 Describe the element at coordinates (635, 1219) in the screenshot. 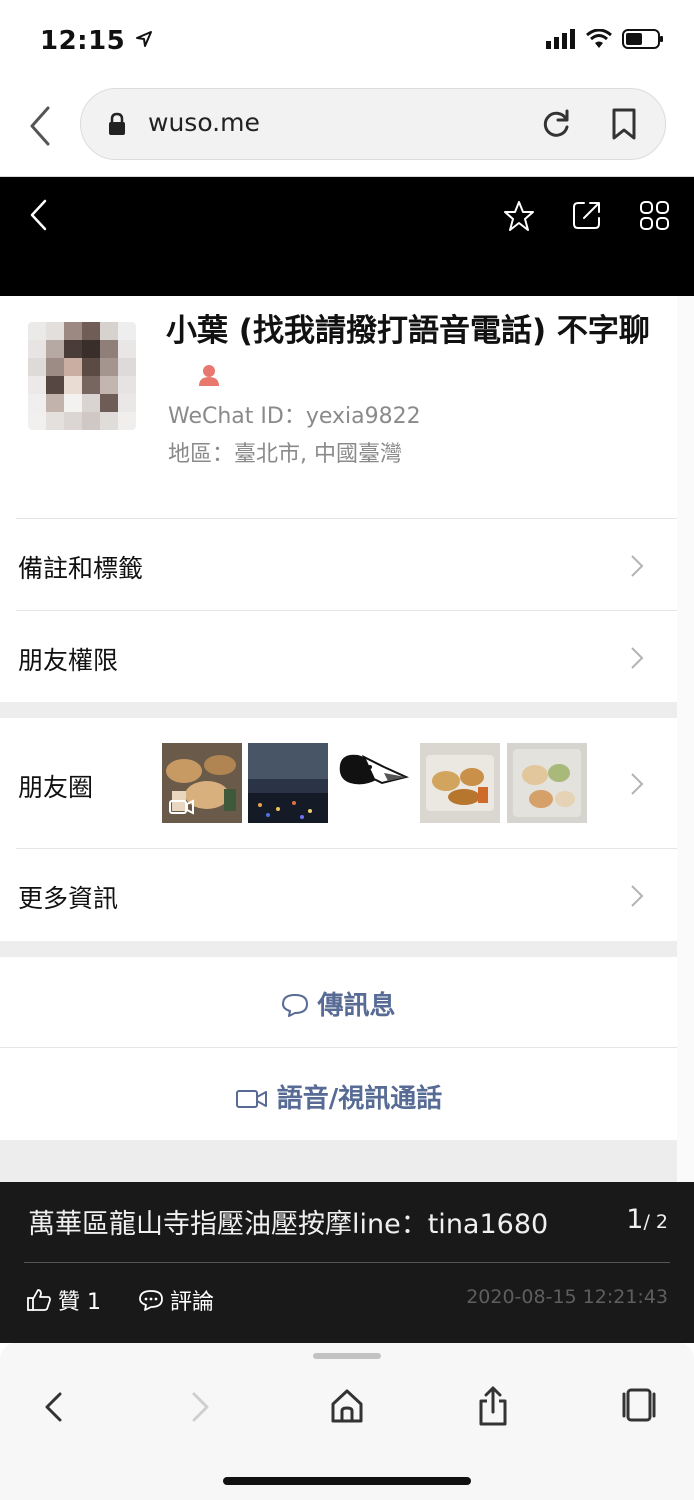

I see `page-current: 1` at that location.